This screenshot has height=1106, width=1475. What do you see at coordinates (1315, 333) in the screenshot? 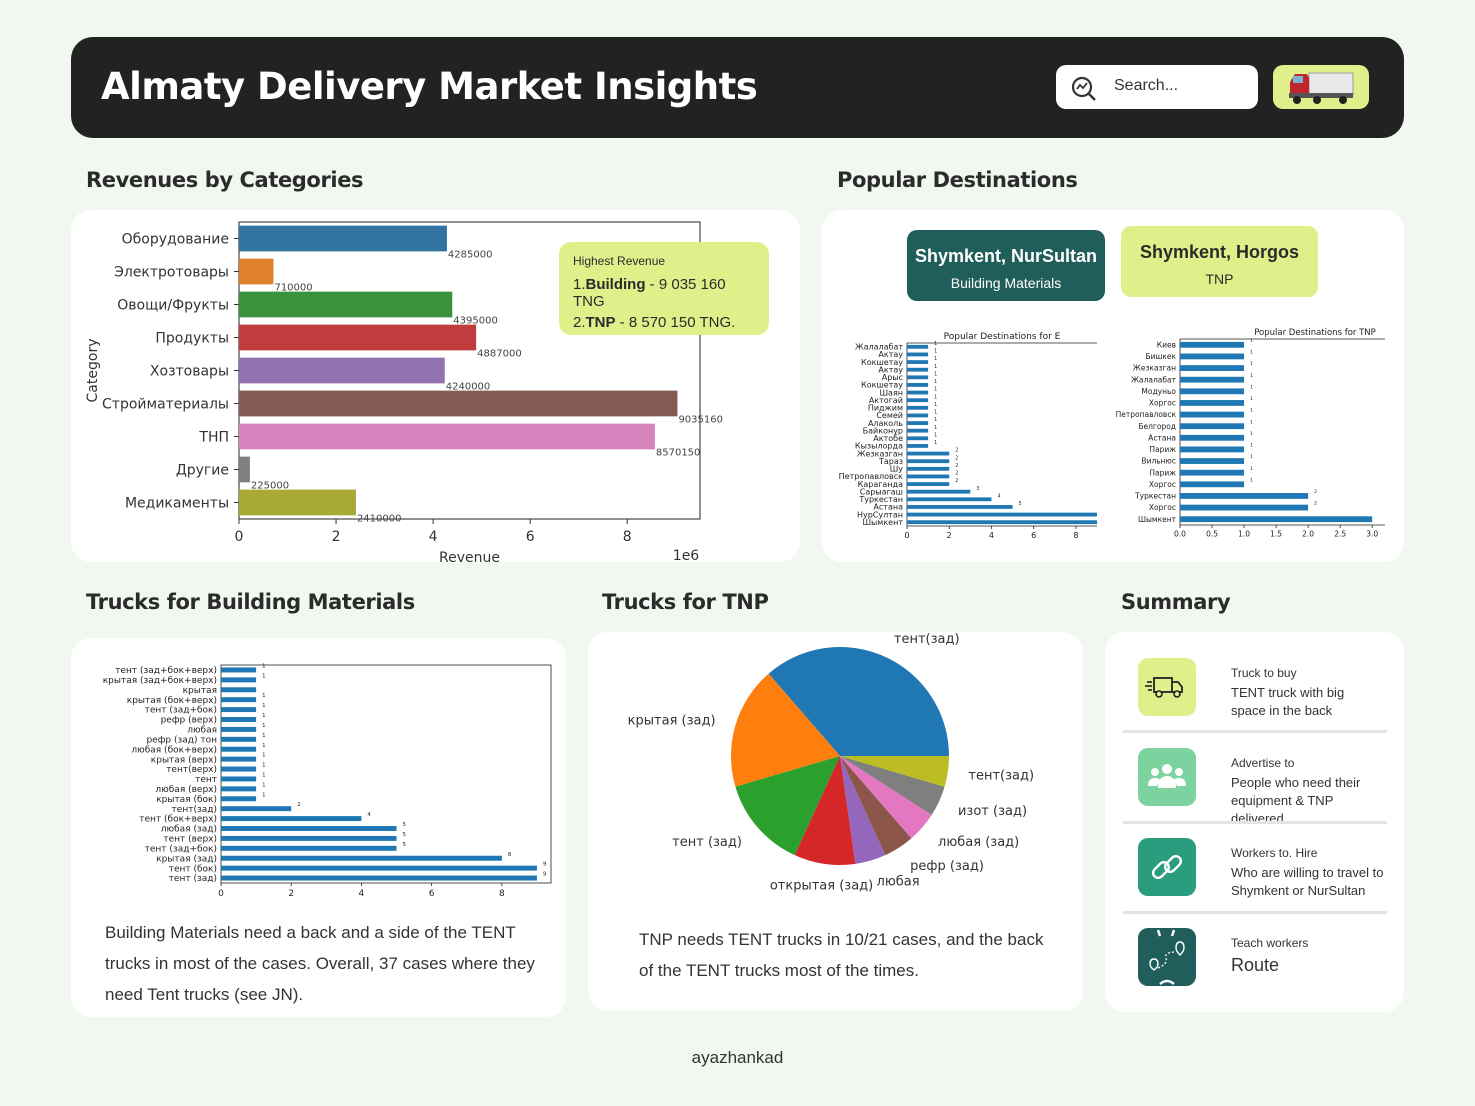
I see `chart-title: Popular Destinations for TNP` at bounding box center [1315, 333].